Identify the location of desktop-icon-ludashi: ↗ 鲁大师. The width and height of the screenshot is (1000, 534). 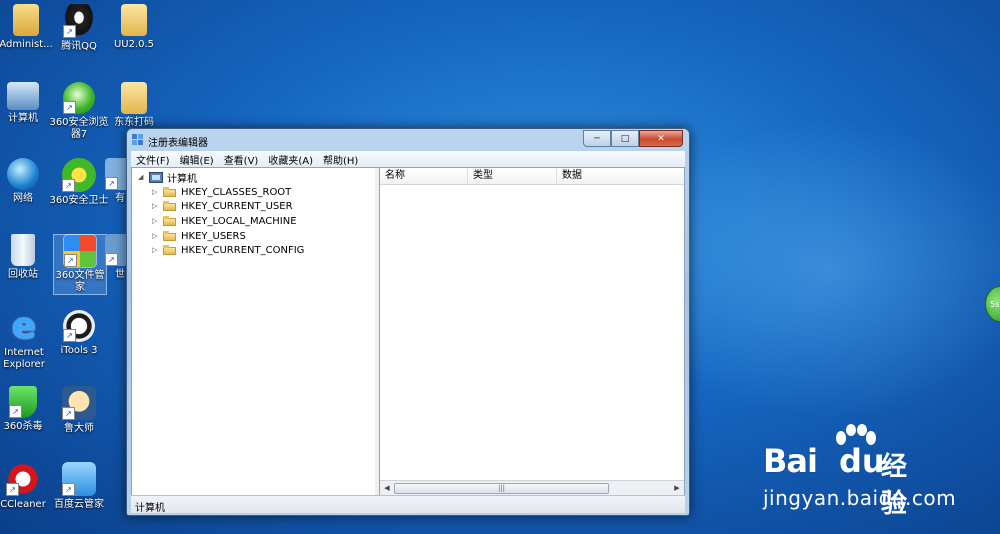
(79, 410).